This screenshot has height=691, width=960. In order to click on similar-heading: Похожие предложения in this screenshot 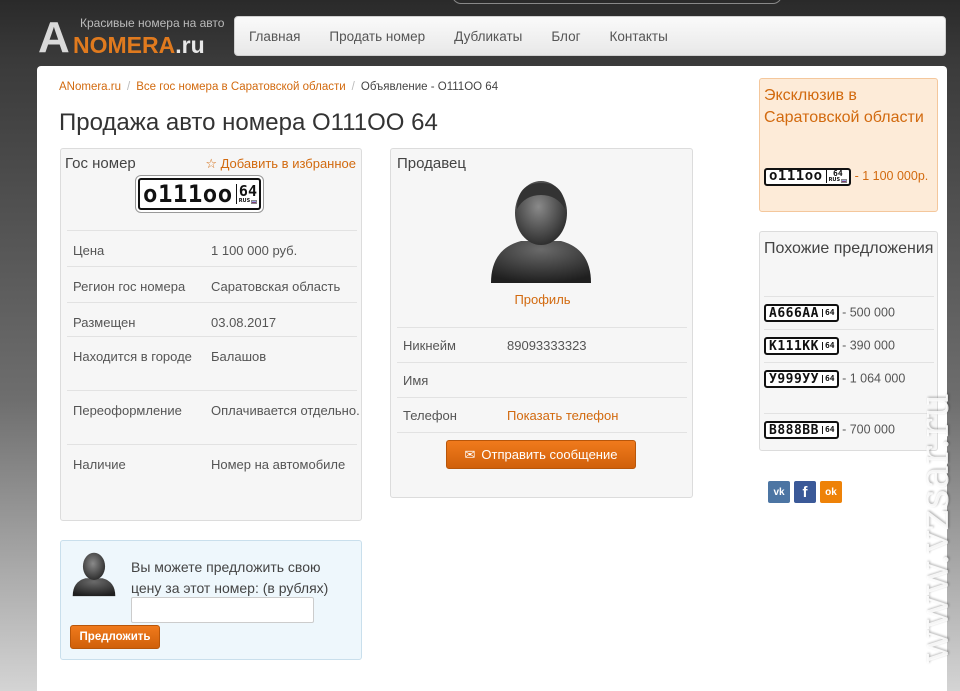, I will do `click(849, 248)`.